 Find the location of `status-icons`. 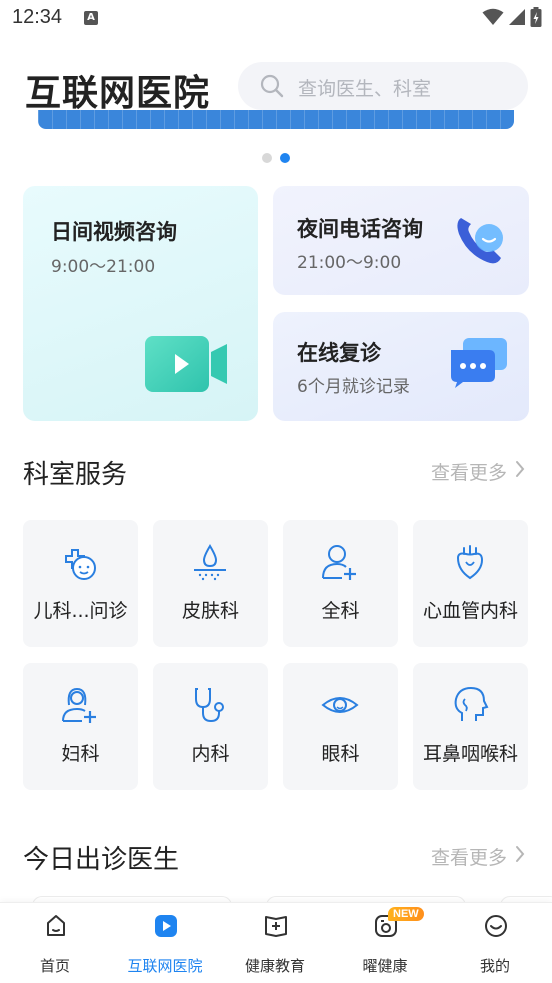

status-icons is located at coordinates (512, 17).